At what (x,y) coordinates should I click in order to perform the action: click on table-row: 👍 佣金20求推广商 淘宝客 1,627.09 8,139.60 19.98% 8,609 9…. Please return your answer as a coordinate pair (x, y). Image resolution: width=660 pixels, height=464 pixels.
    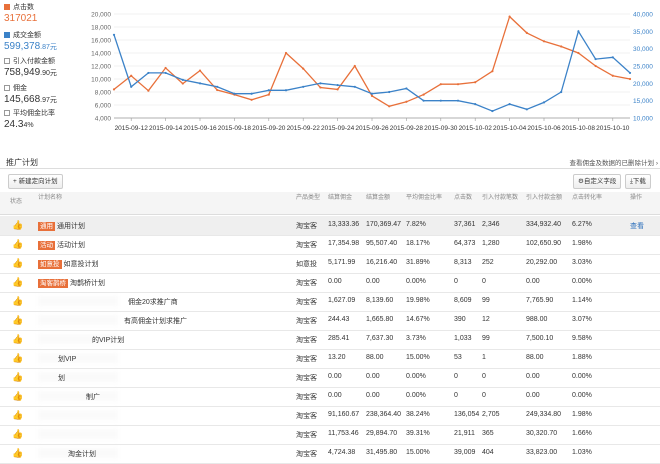
    Looking at the image, I should click on (330, 302).